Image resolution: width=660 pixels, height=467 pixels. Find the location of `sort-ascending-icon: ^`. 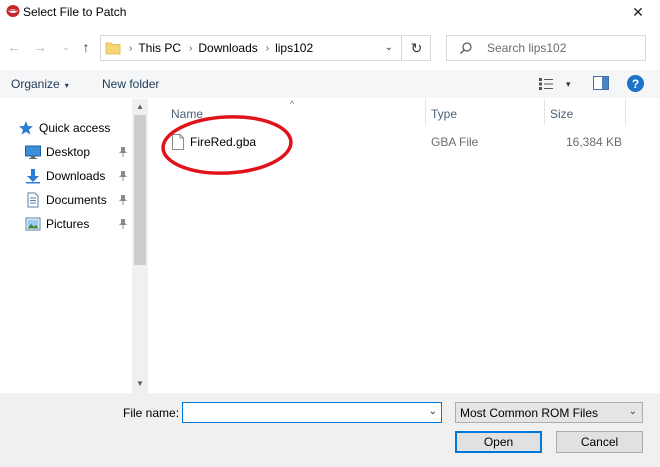

sort-ascending-icon: ^ is located at coordinates (292, 104).